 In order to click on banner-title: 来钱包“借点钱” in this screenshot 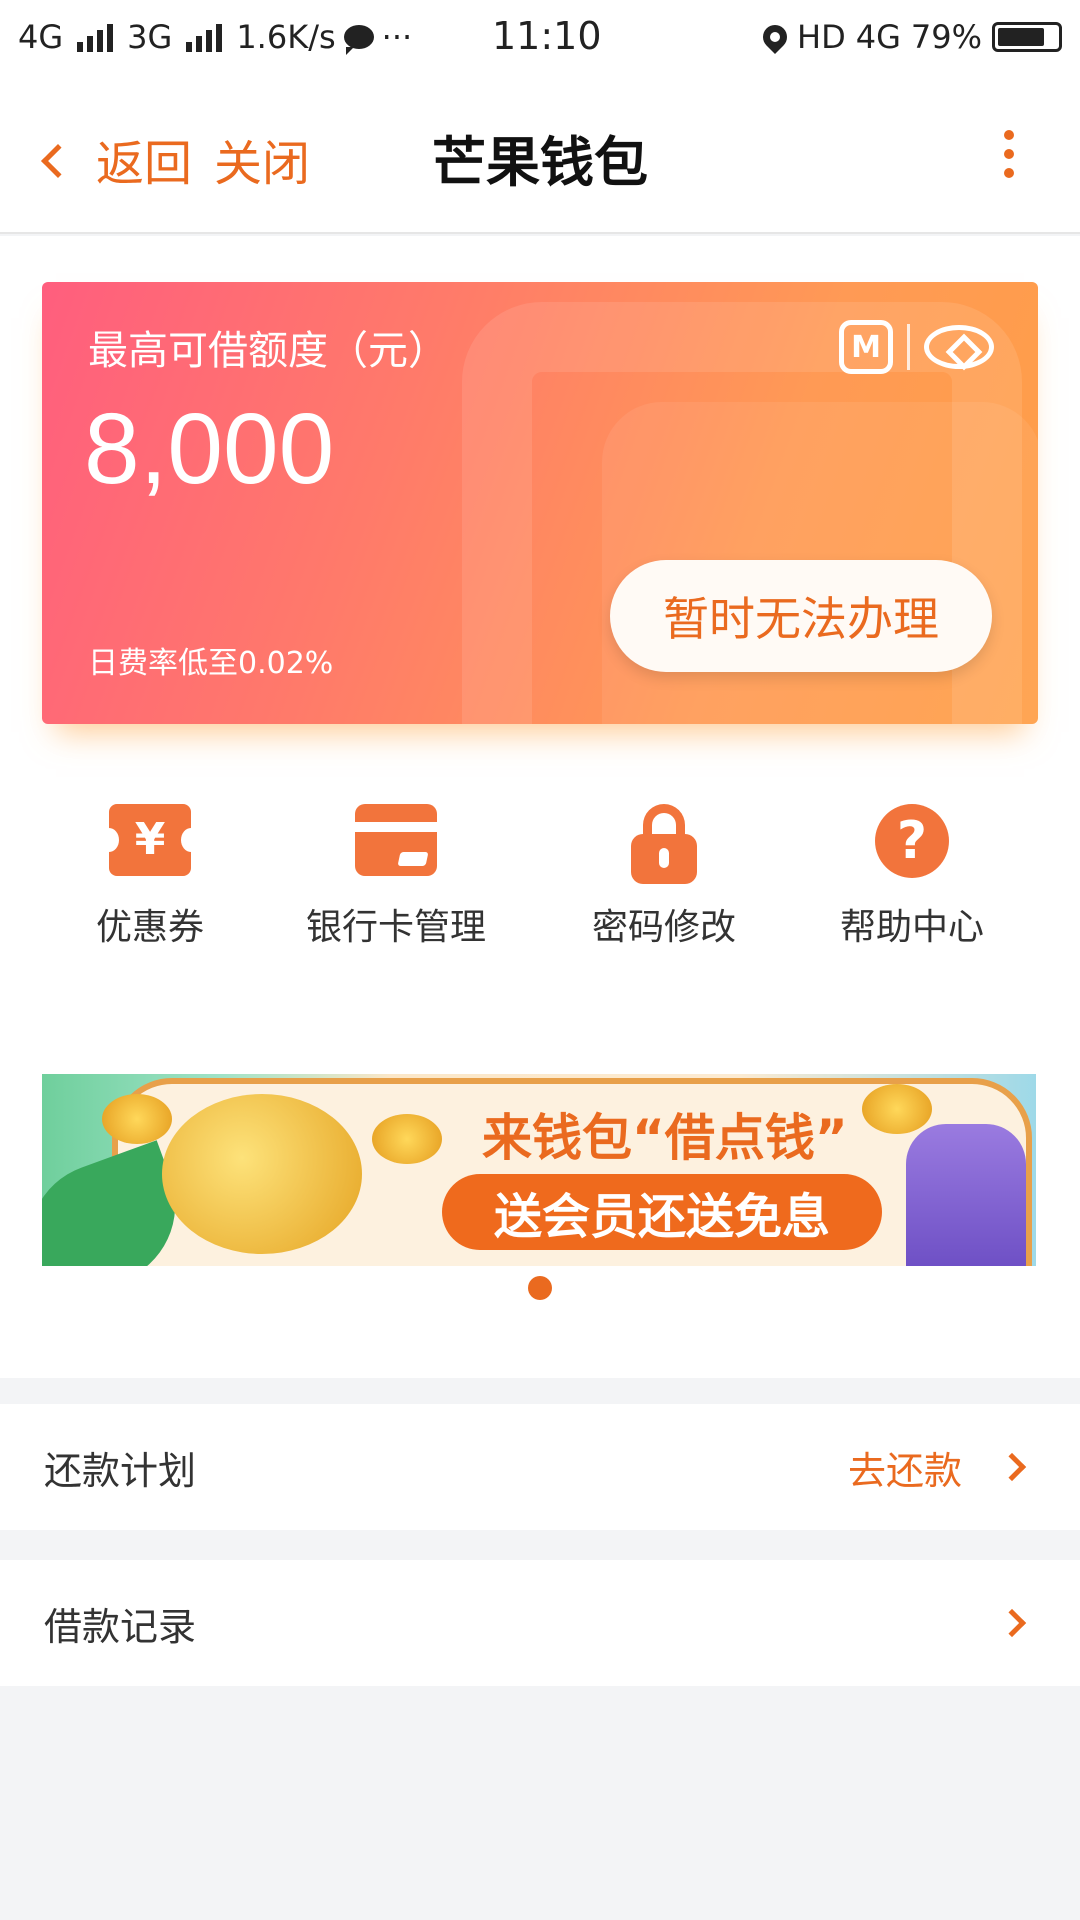, I will do `click(665, 1138)`.